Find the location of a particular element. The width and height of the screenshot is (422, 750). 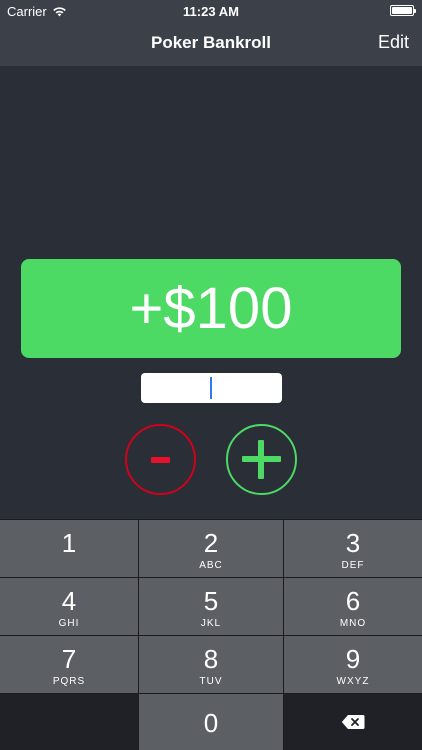

text-caret is located at coordinates (211, 388).